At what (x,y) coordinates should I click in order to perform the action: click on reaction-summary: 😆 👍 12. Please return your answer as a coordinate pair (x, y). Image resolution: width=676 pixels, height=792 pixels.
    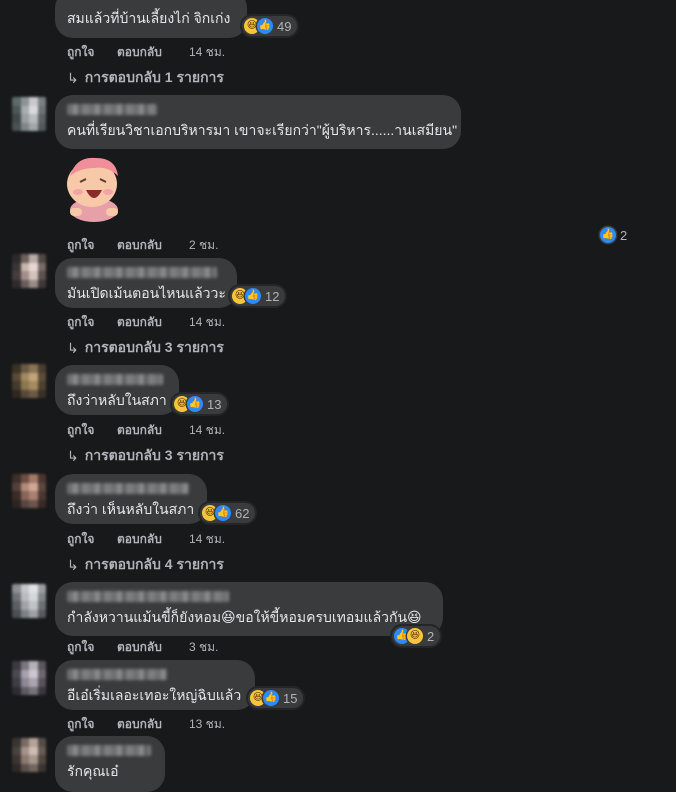
    Looking at the image, I should click on (258, 296).